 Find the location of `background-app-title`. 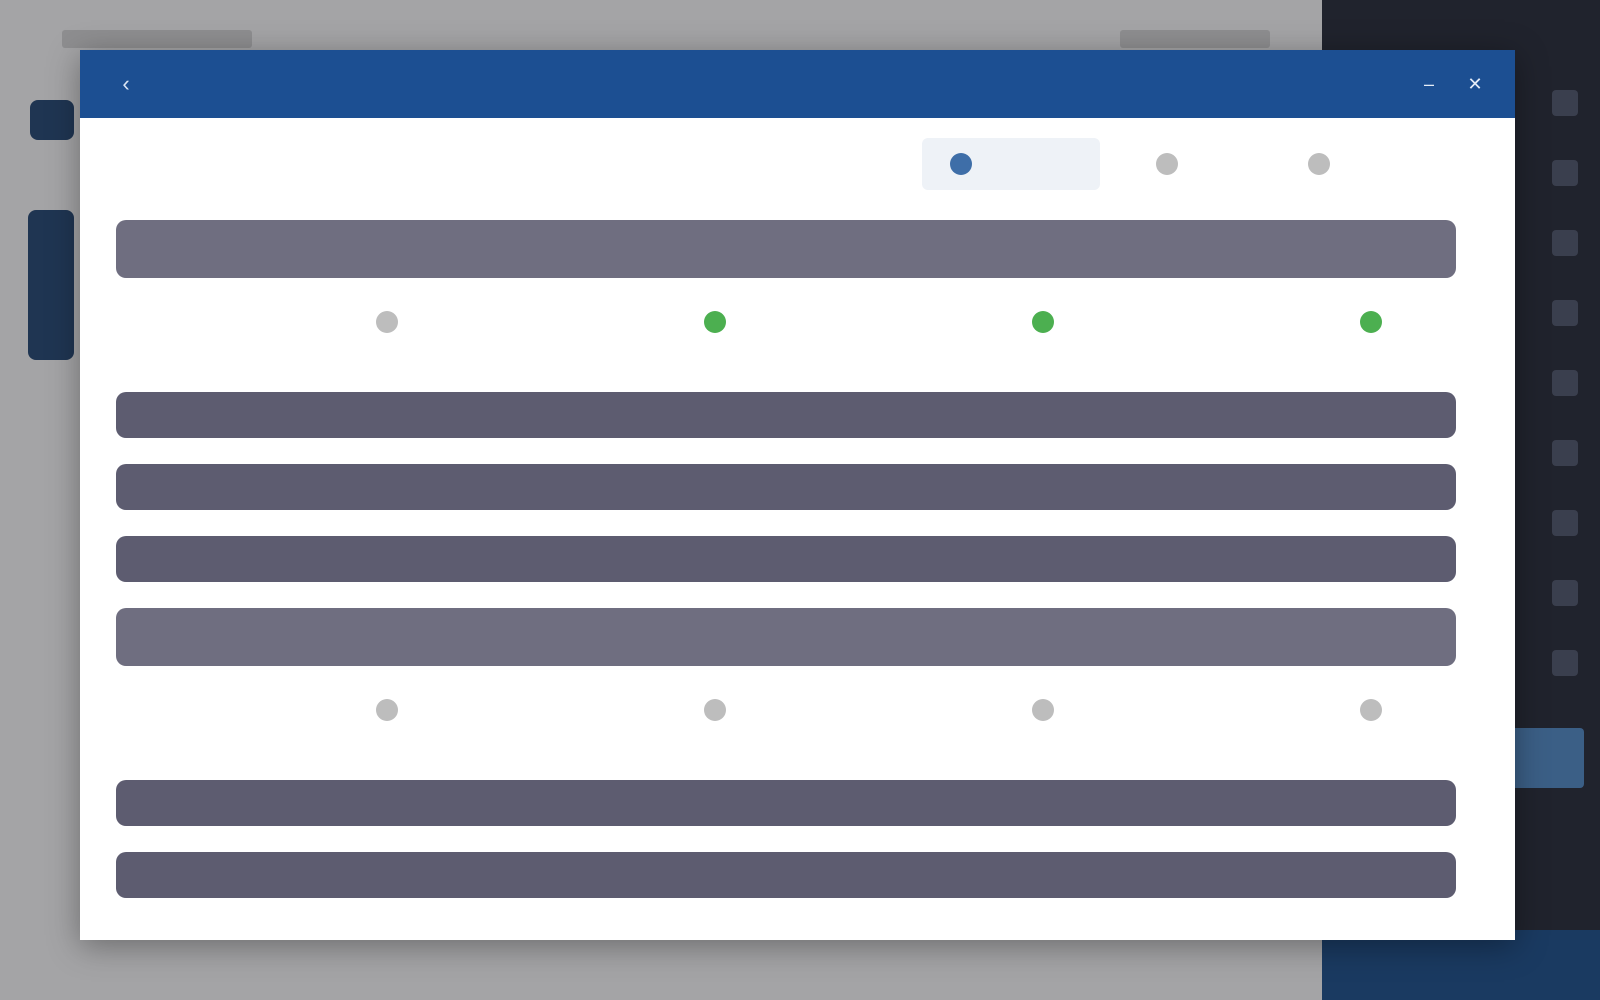

background-app-title is located at coordinates (157, 39).